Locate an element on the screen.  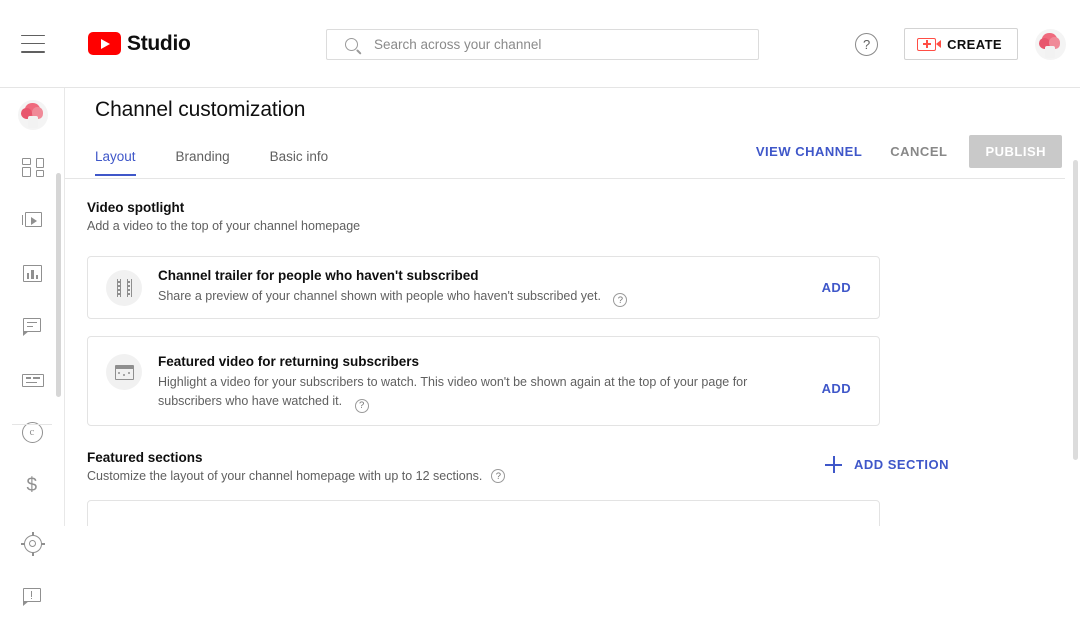
dollar-sign-icon: $ is located at coordinates (32, 485).